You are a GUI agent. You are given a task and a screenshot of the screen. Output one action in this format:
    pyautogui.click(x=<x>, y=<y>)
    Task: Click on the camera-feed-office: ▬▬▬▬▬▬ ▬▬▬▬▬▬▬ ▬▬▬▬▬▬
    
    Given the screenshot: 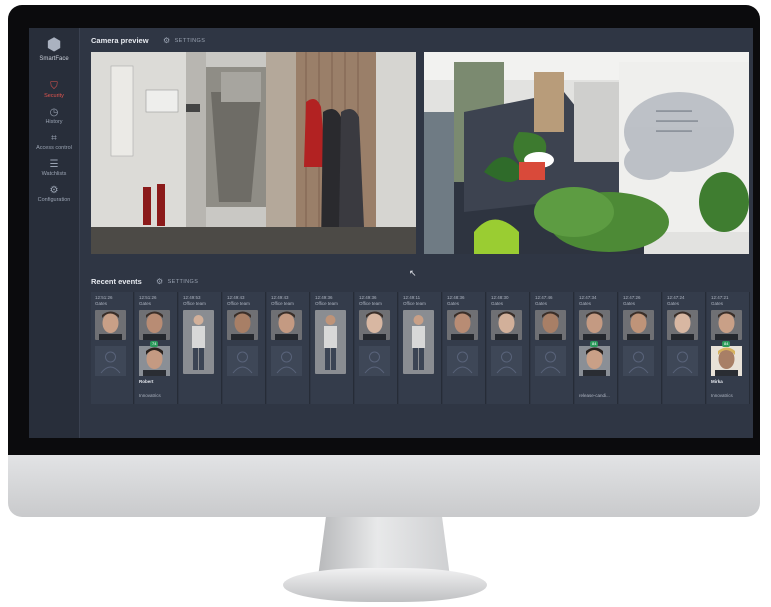 What is the action you would take?
    pyautogui.click(x=586, y=153)
    